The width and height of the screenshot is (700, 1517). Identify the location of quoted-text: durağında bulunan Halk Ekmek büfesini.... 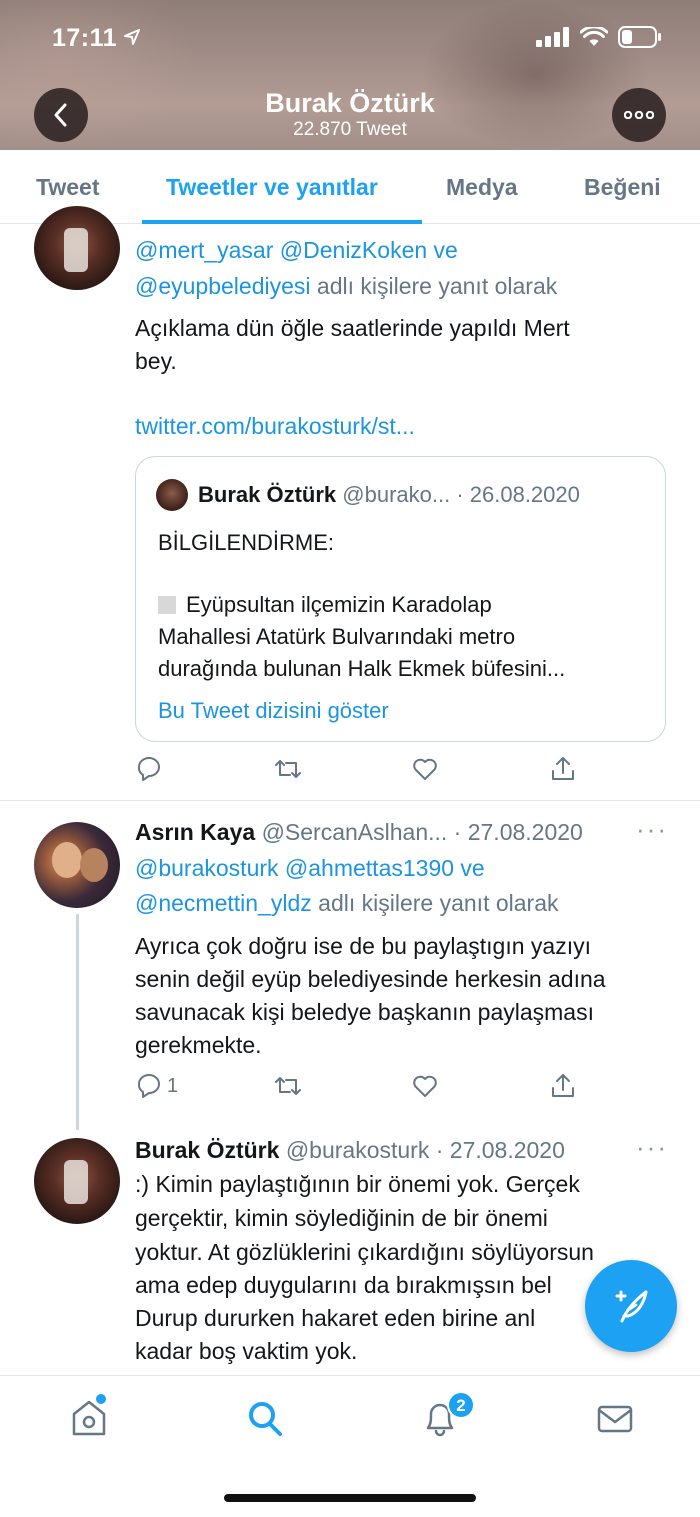
(362, 668).